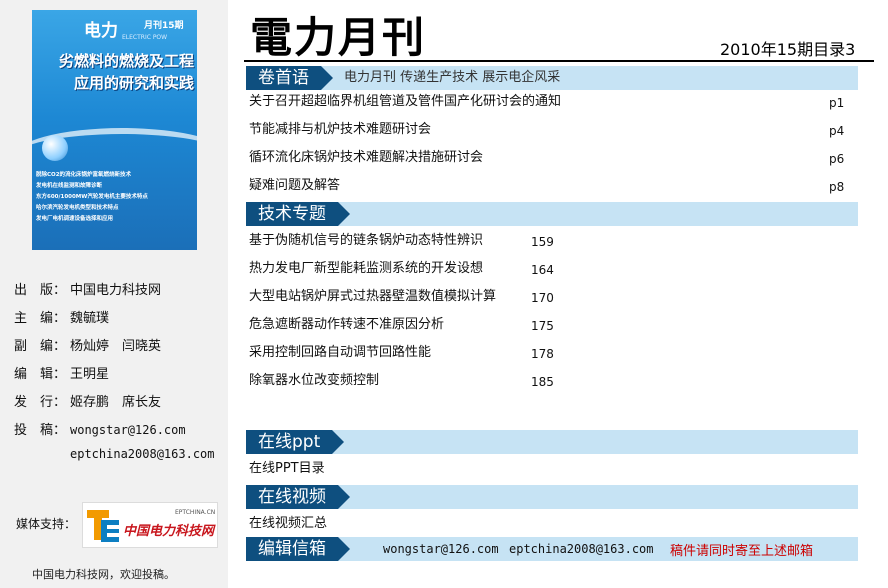 The height and width of the screenshot is (588, 888). What do you see at coordinates (441, 549) in the screenshot?
I see `contact-email-1: wongstar@126.com` at bounding box center [441, 549].